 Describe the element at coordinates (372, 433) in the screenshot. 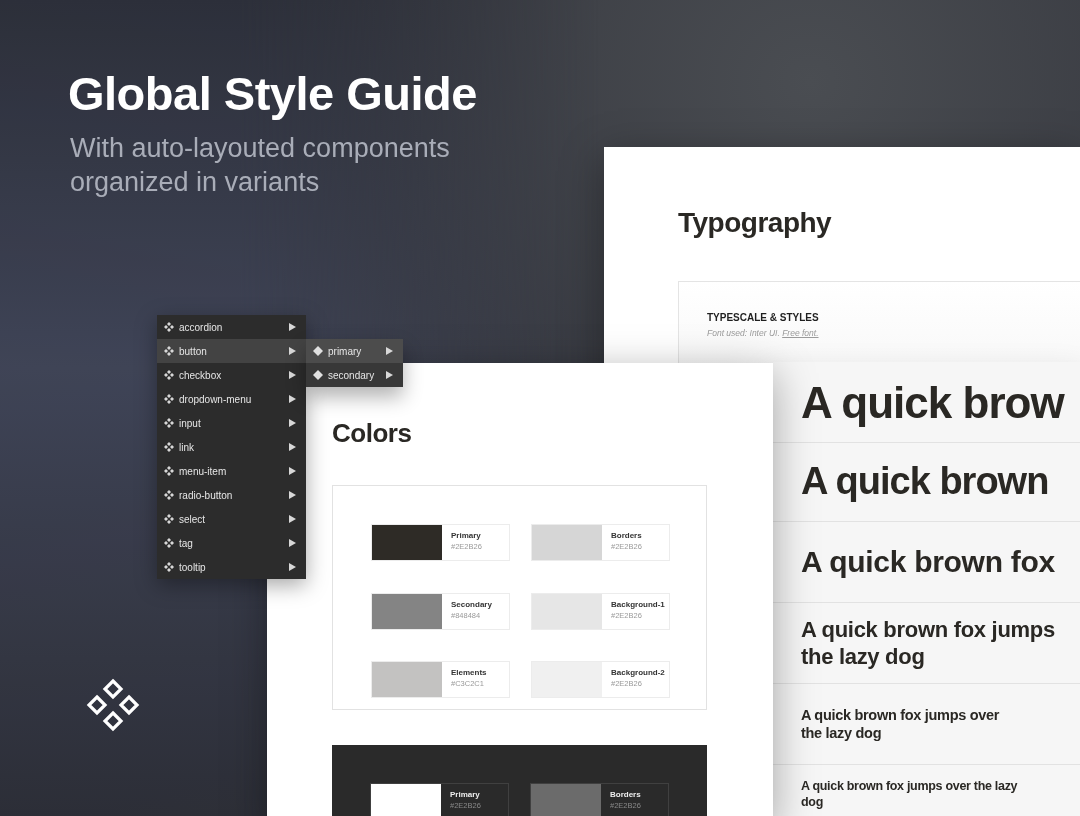

I see `section-title: Colors` at that location.